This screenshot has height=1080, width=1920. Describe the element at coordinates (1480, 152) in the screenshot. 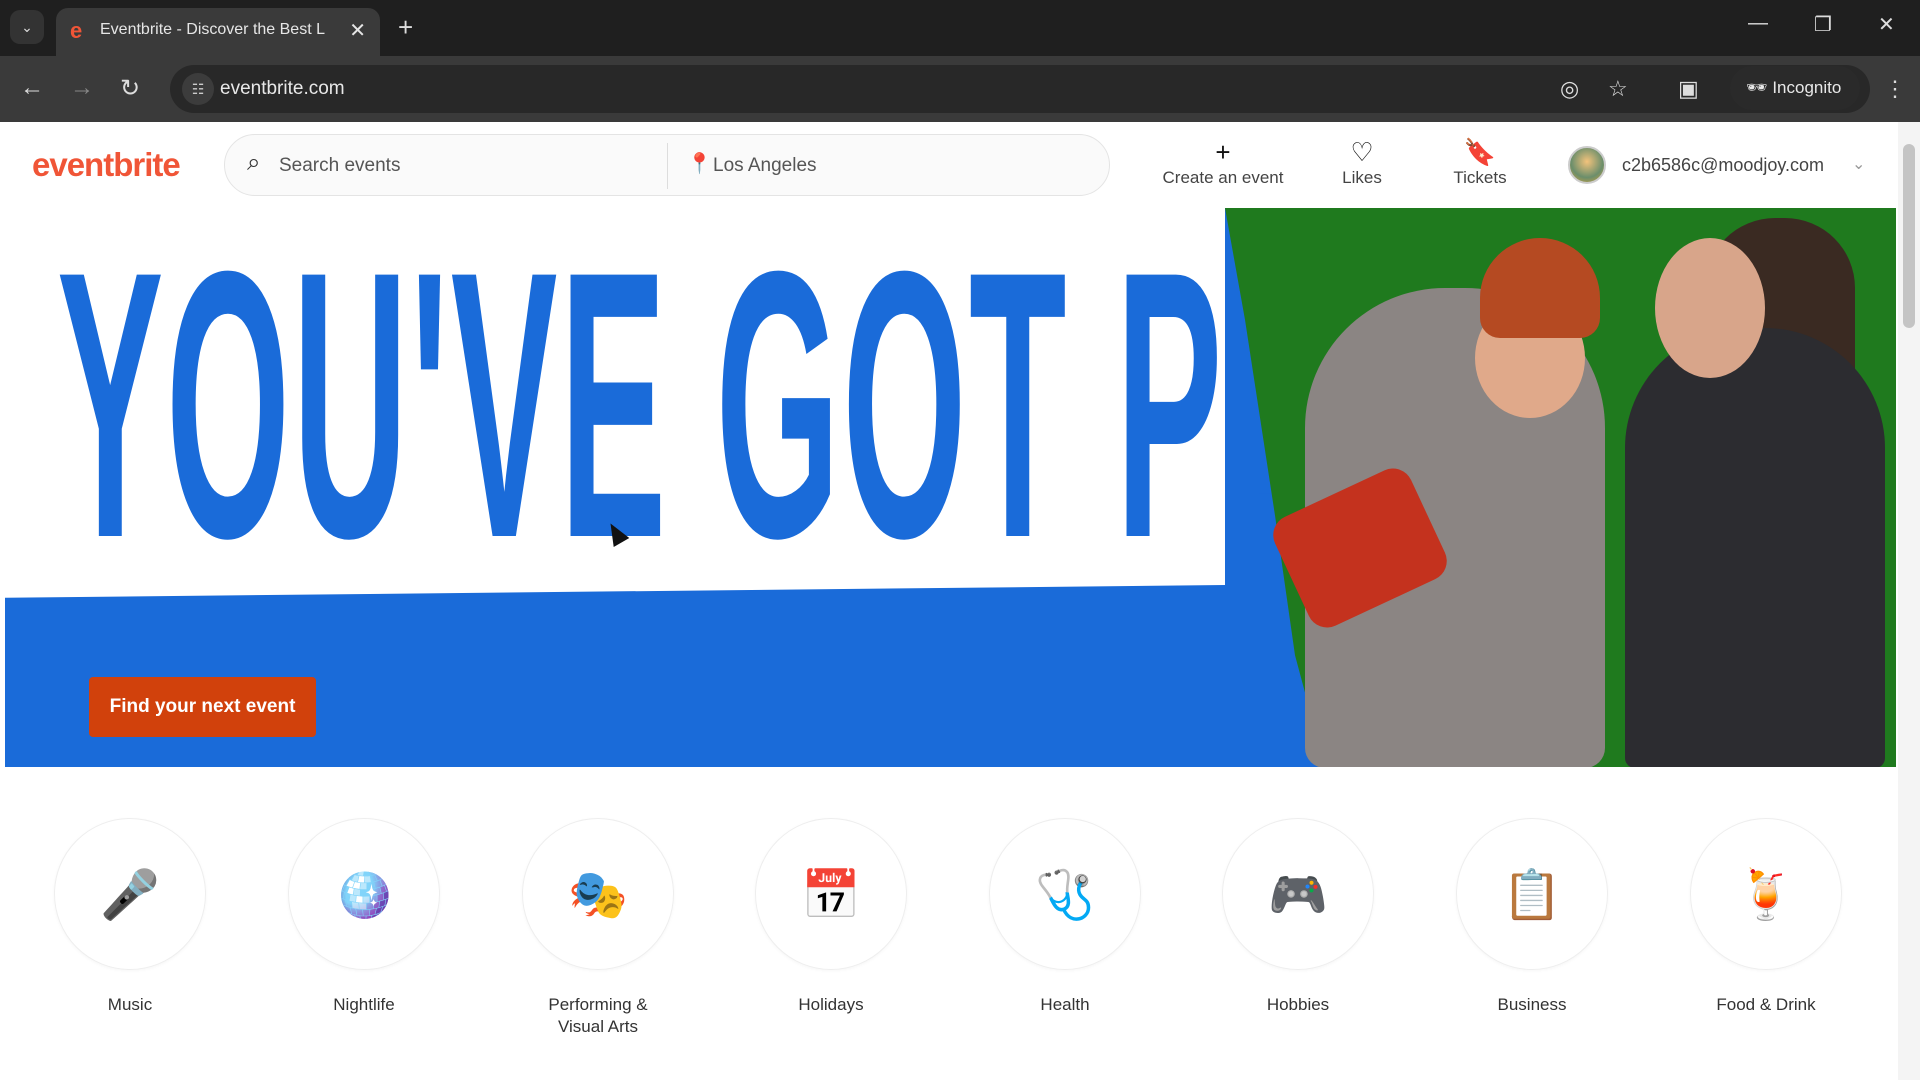

I see `ticket-icon: 🔖` at that location.